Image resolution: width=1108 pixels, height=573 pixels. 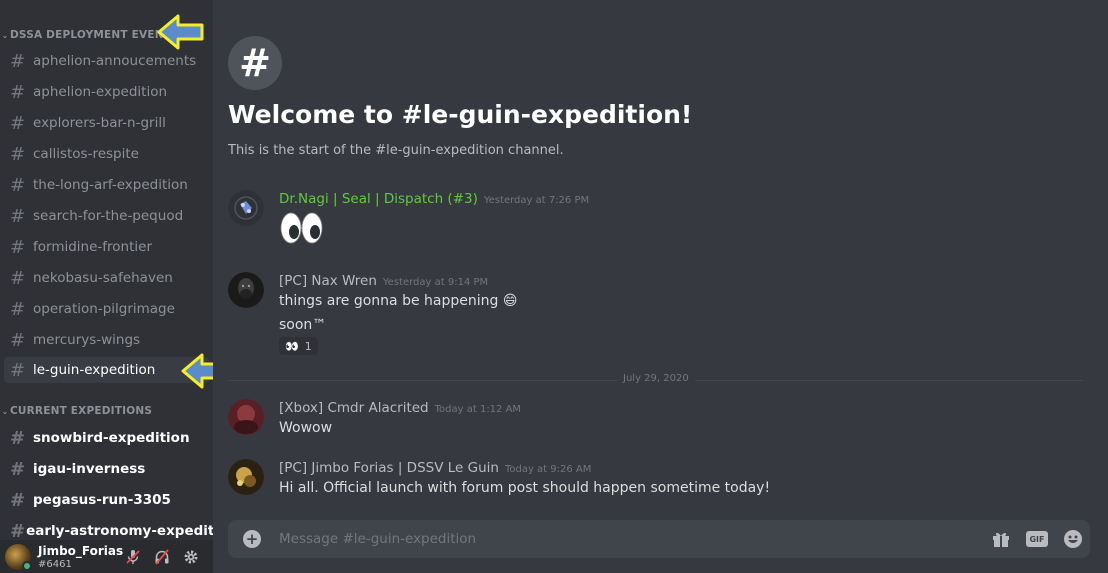 I want to click on channel-search-for-the-pequod: # search-for-the-pequod, so click(x=106, y=216).